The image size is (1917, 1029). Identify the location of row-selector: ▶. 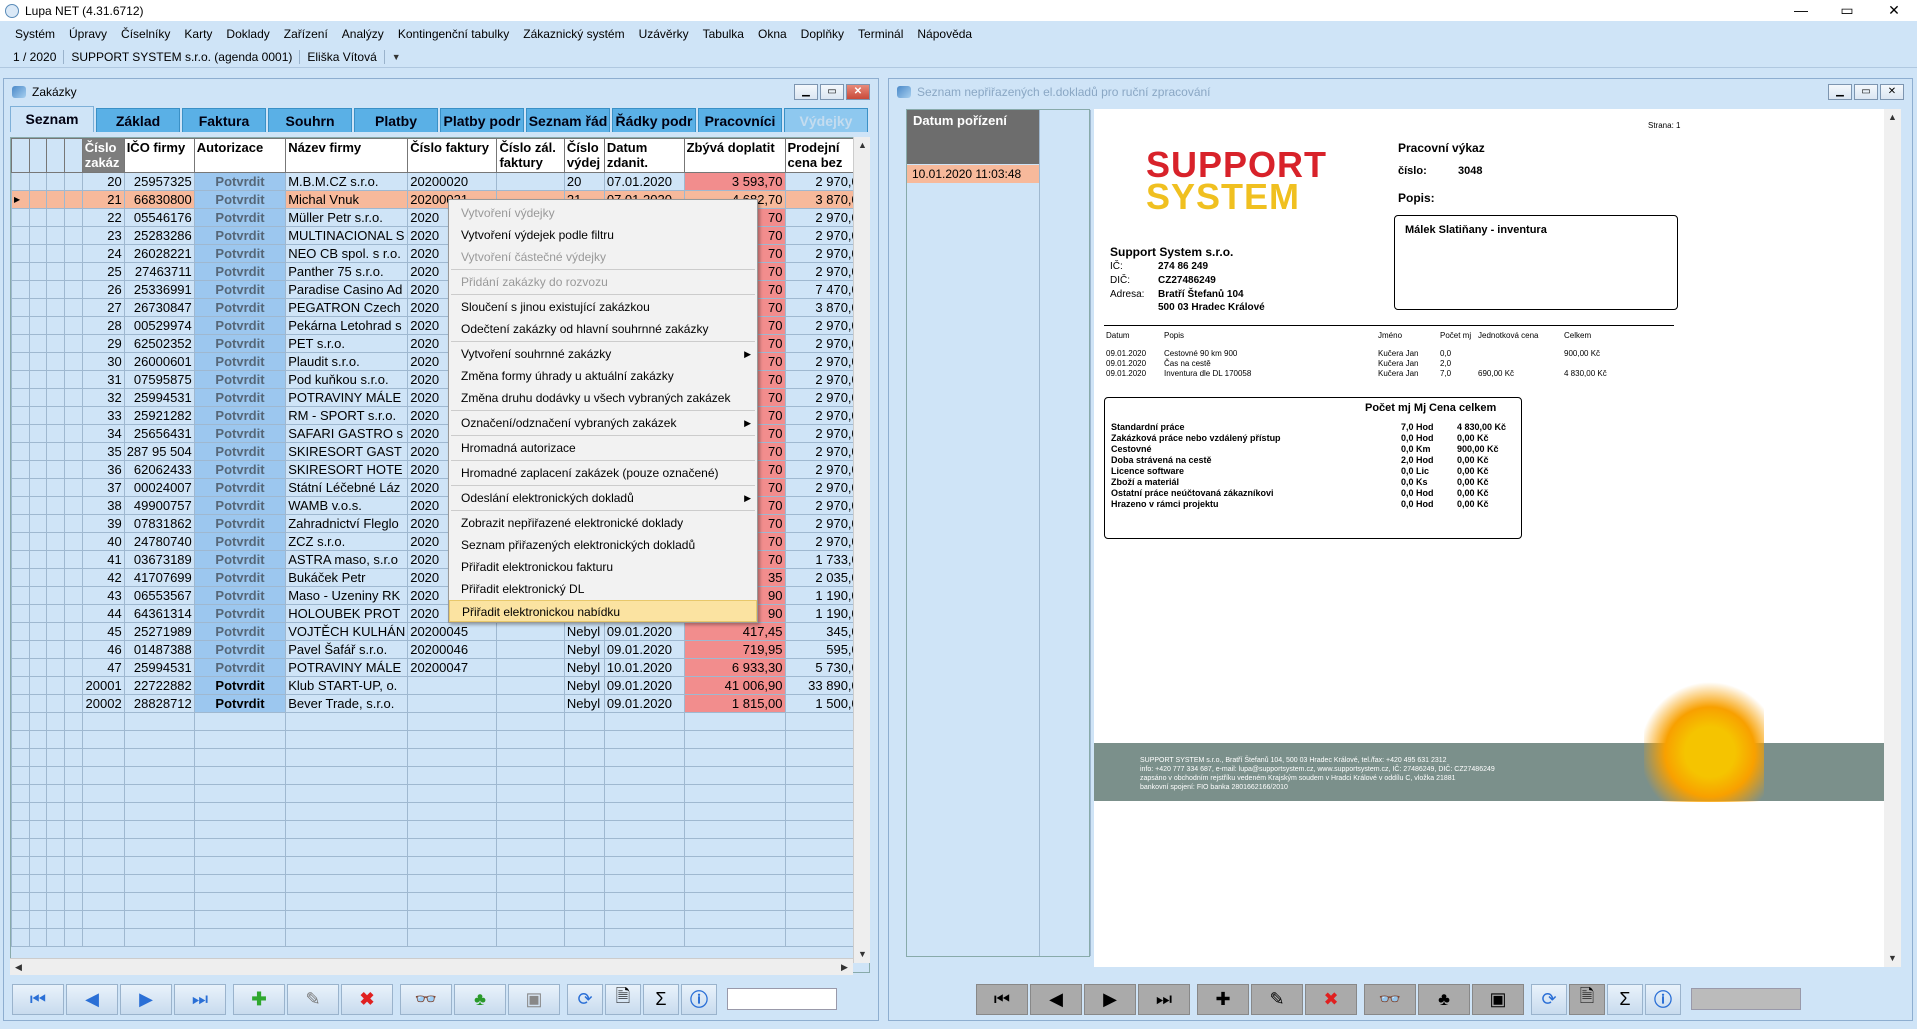
(20, 199).